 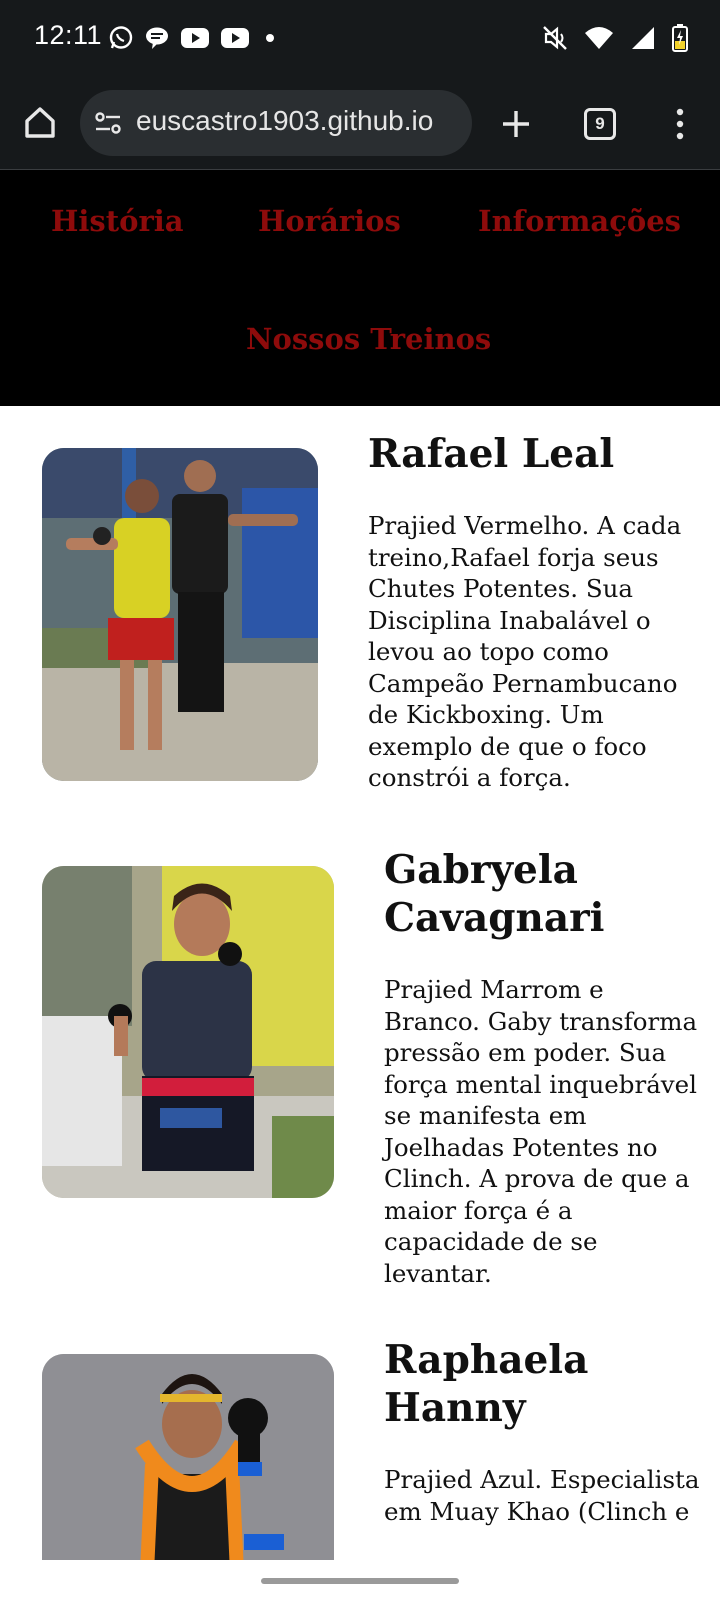 I want to click on address-bar: euscastro1903.github.io, so click(x=276, y=123).